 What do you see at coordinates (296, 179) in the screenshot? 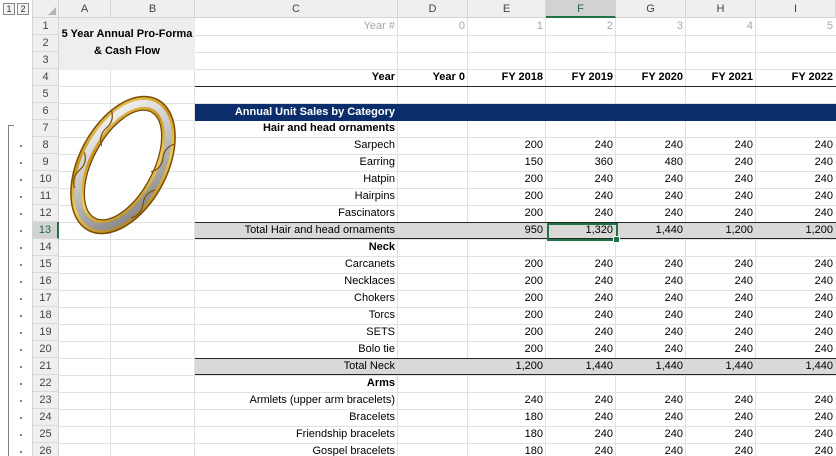
I see `item-label: Hatpin` at bounding box center [296, 179].